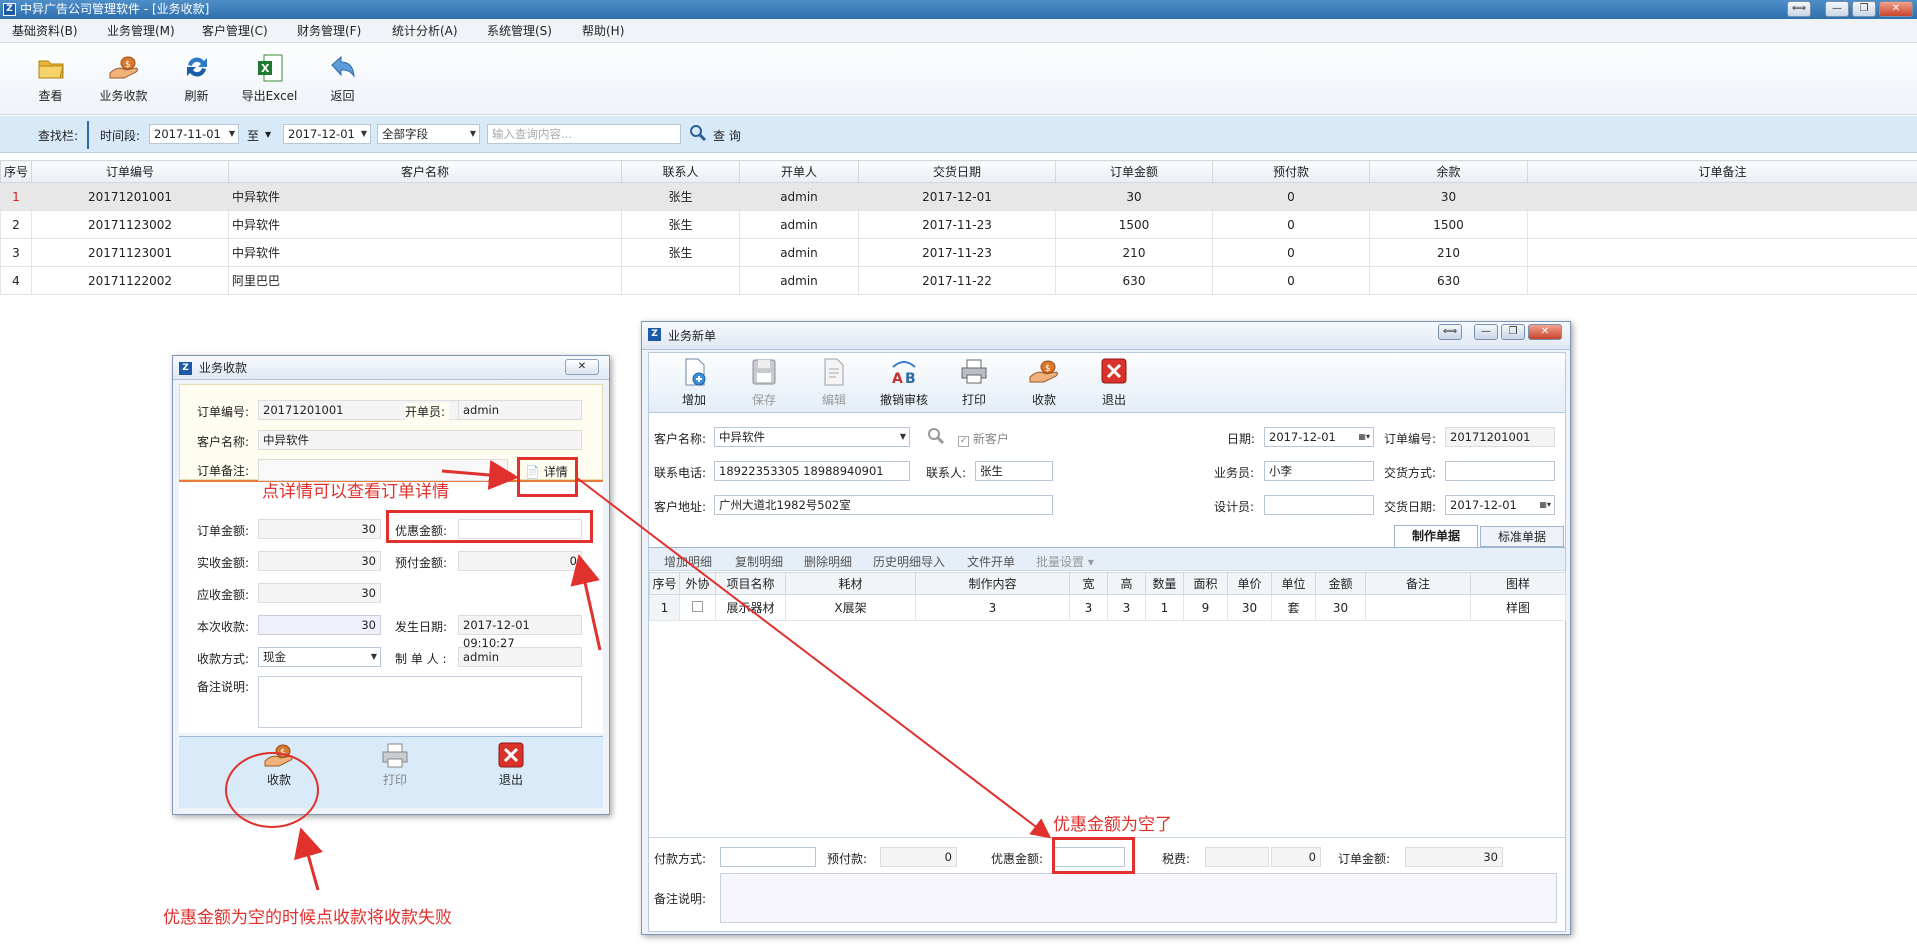 This screenshot has width=1917, height=951. Describe the element at coordinates (812, 471) in the screenshot. I see `phone-field: 18922353305 18988940901` at that location.